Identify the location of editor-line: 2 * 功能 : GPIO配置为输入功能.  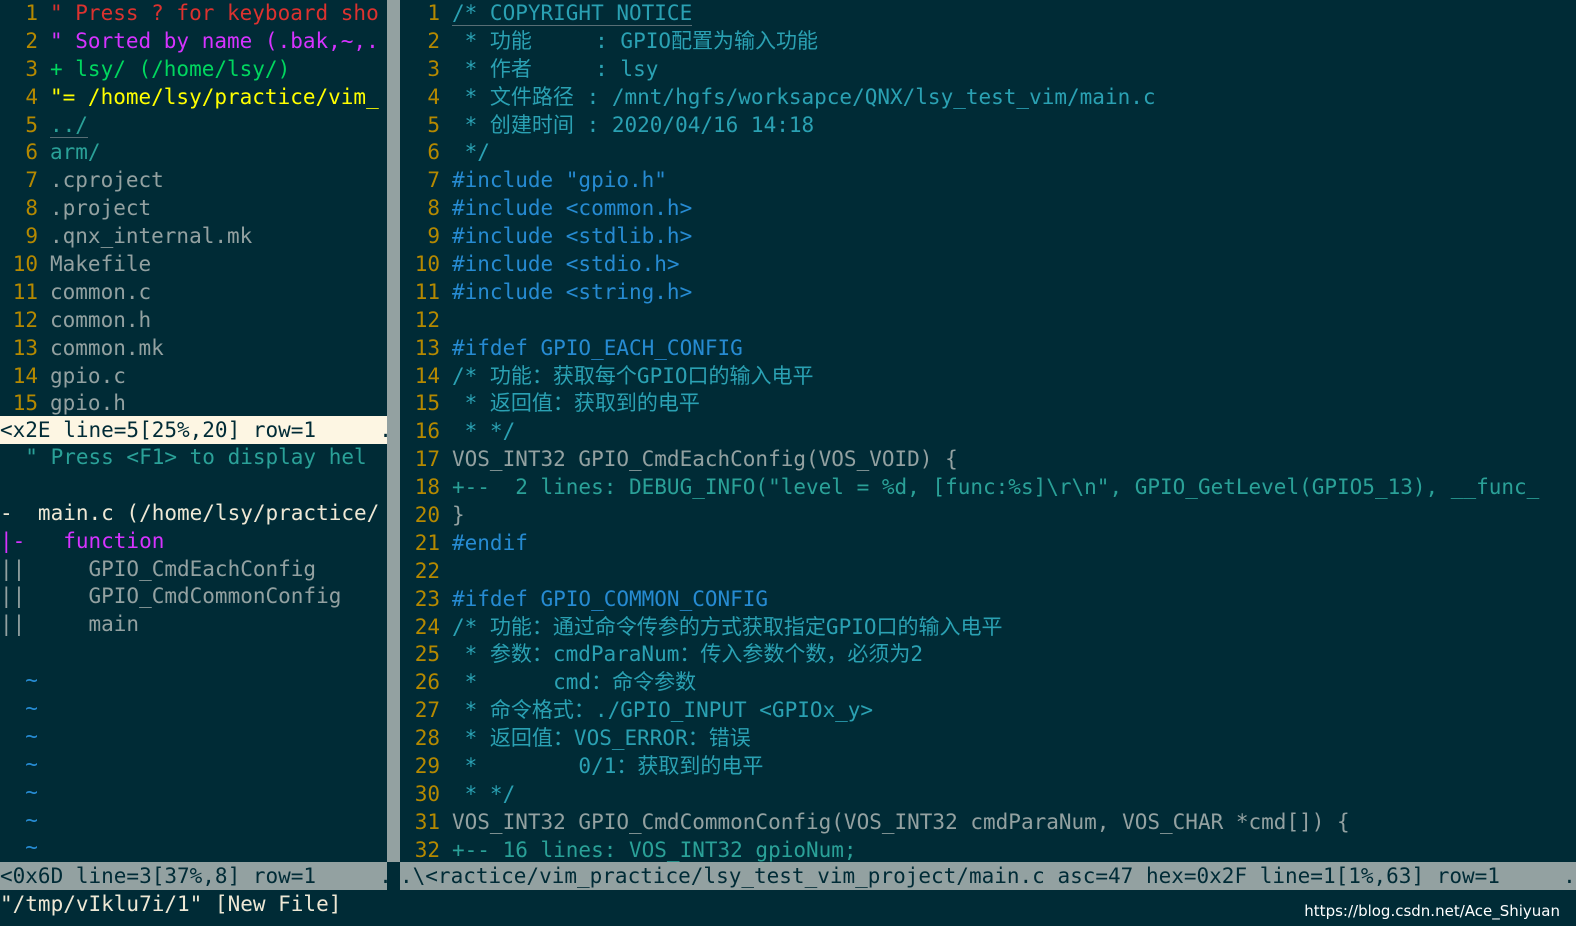
(988, 42).